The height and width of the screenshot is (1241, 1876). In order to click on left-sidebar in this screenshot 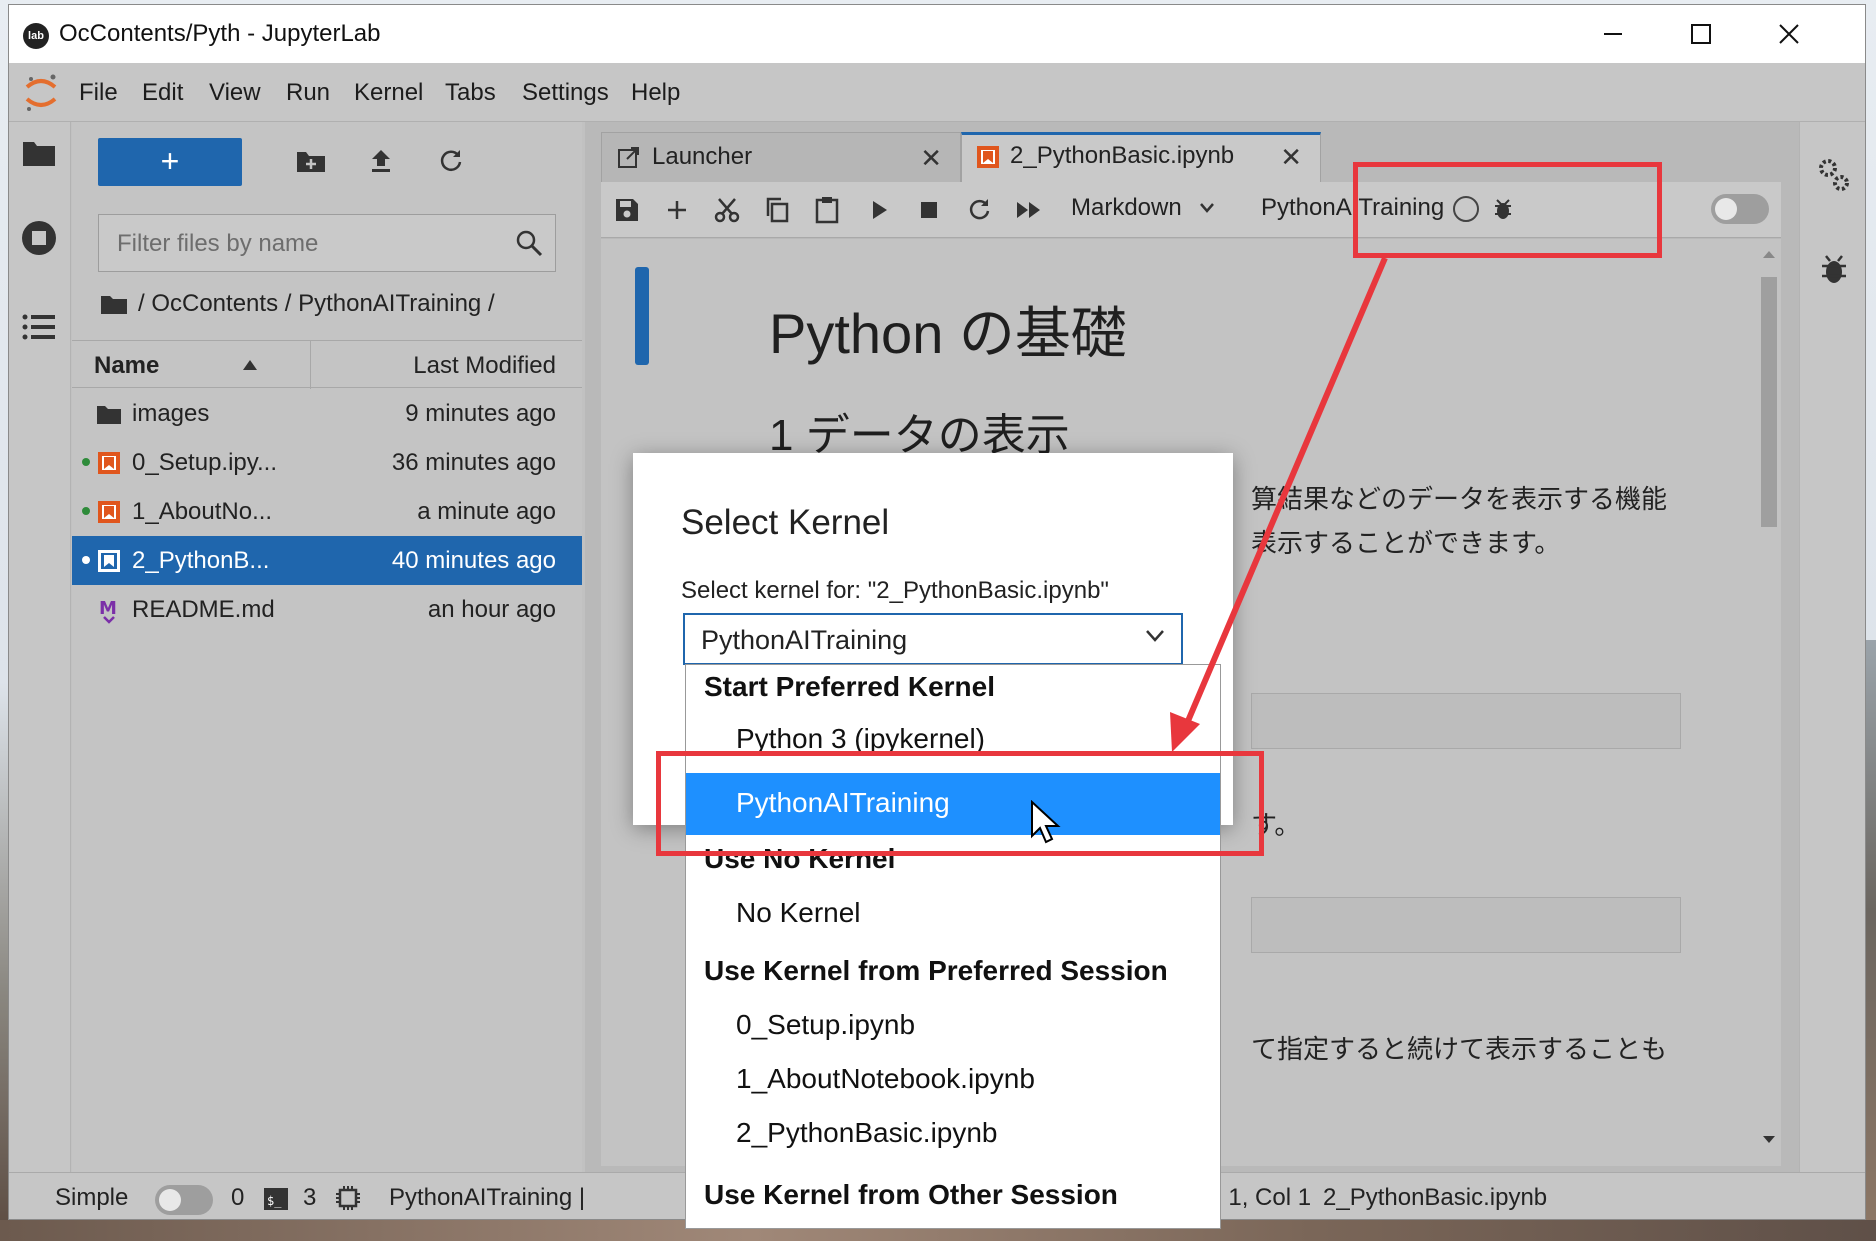, I will do `click(40, 647)`.